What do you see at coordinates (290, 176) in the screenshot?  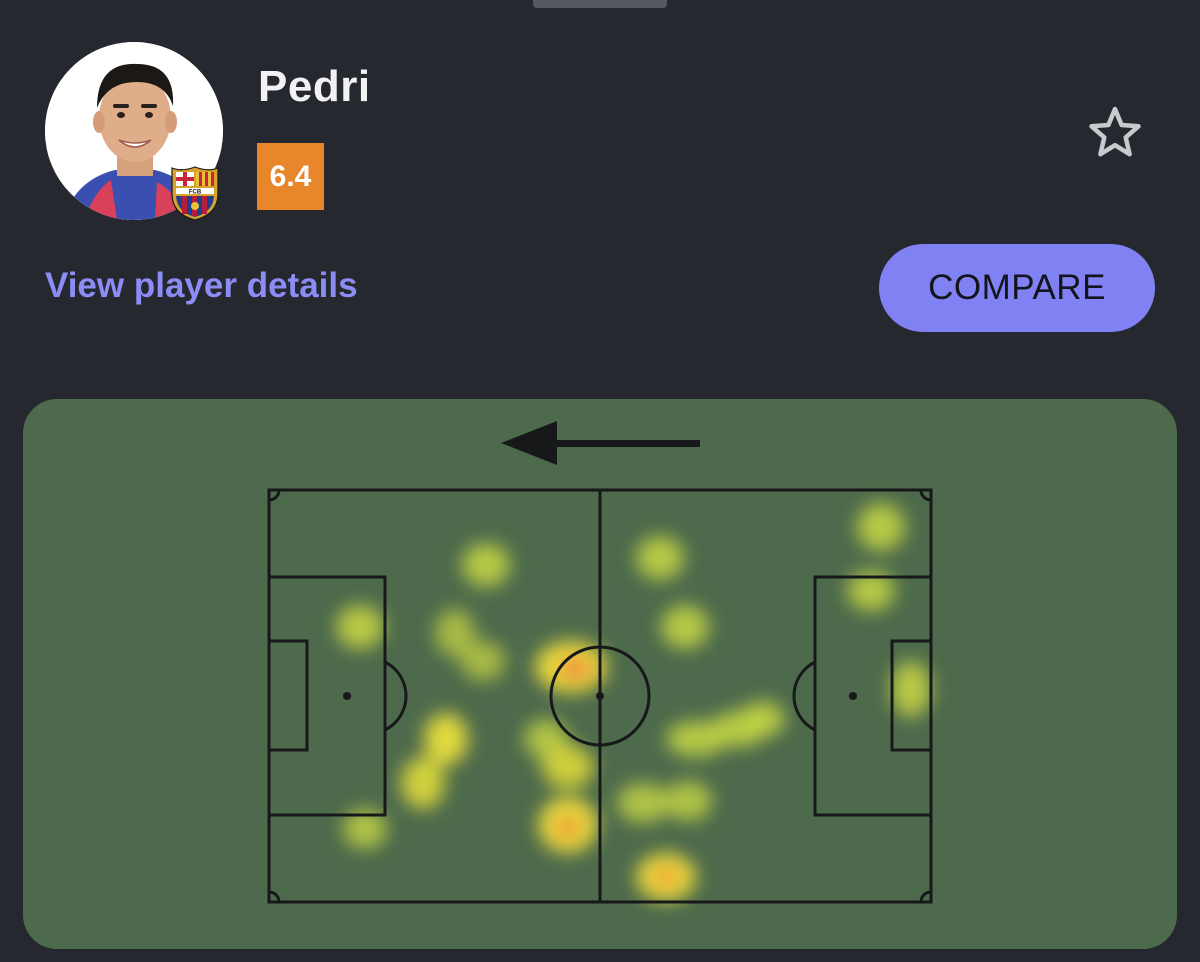 I see `player-rating-badge: 6.4` at bounding box center [290, 176].